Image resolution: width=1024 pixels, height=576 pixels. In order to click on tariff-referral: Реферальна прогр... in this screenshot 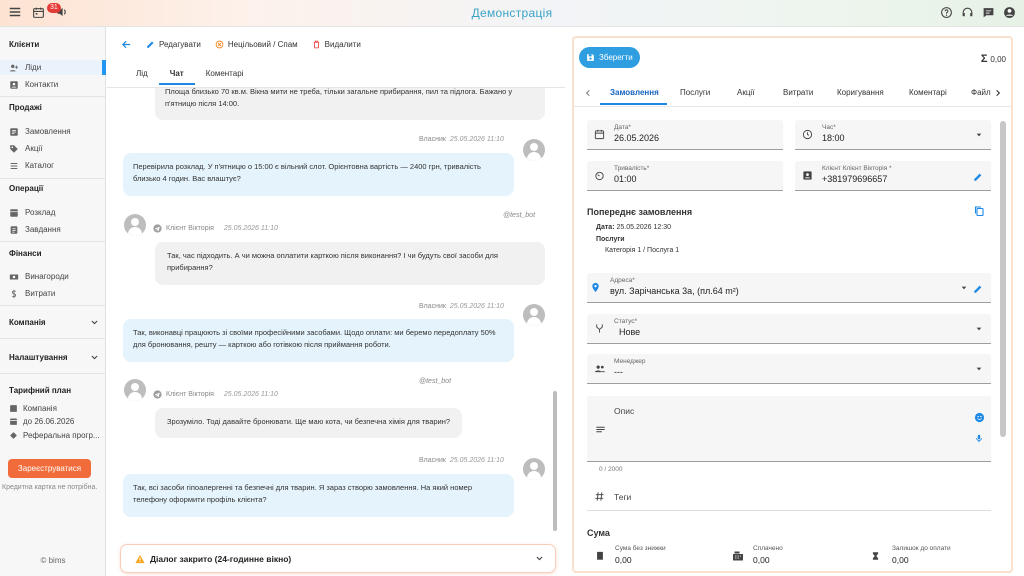, I will do `click(53, 435)`.